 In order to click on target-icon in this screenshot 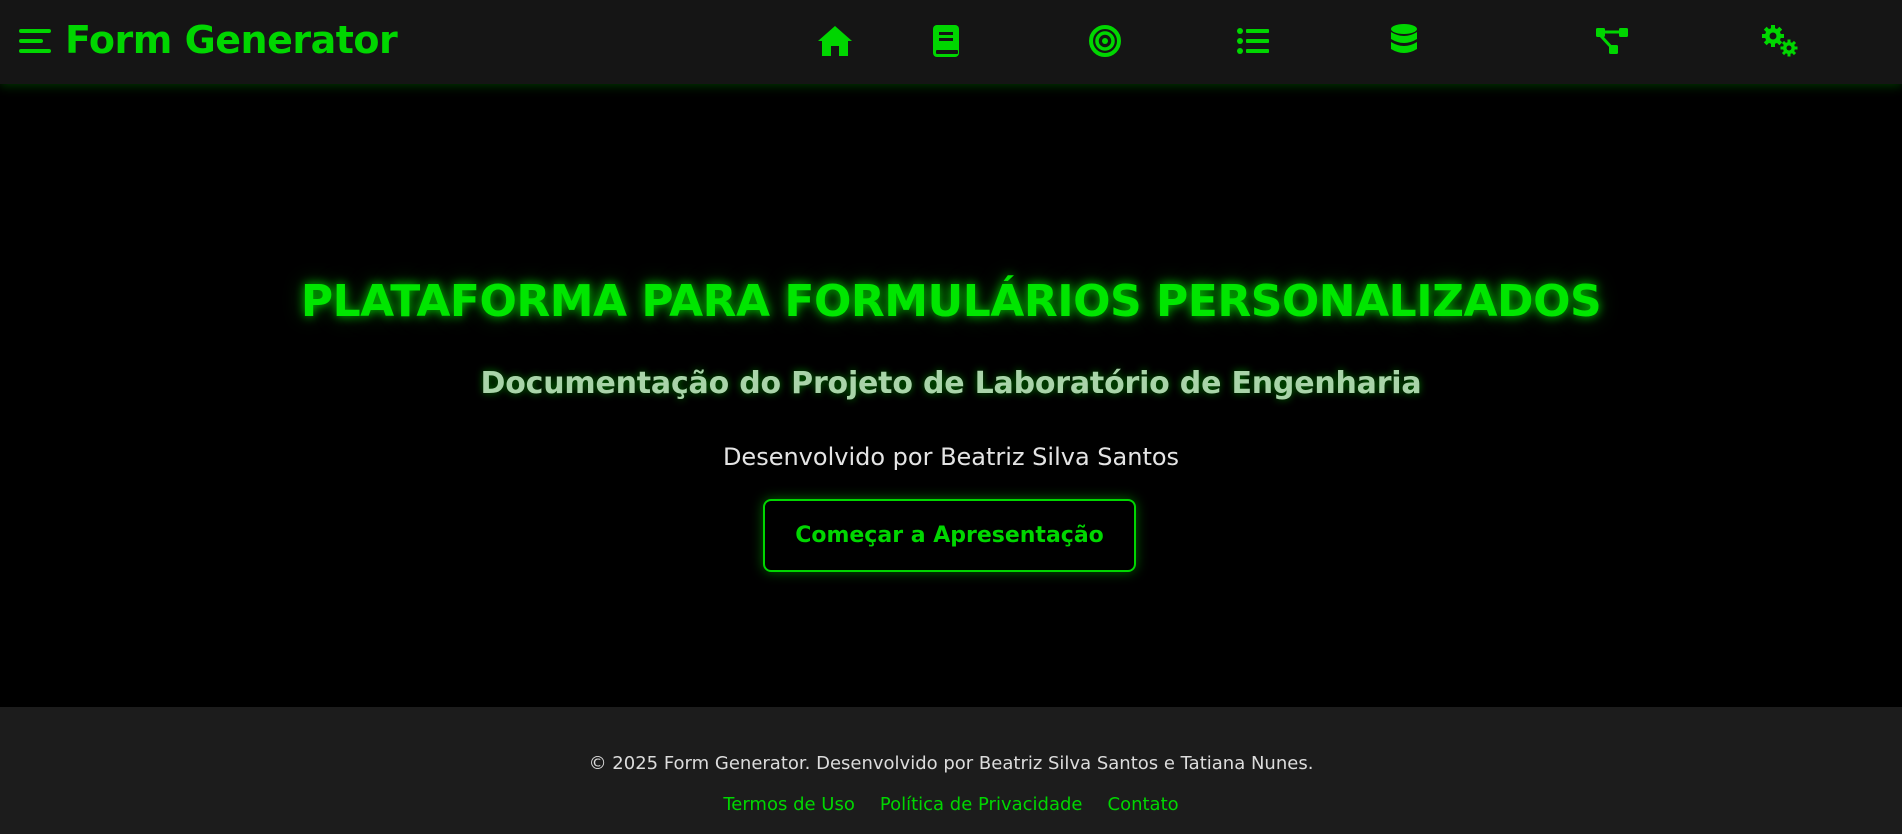, I will do `click(1105, 41)`.